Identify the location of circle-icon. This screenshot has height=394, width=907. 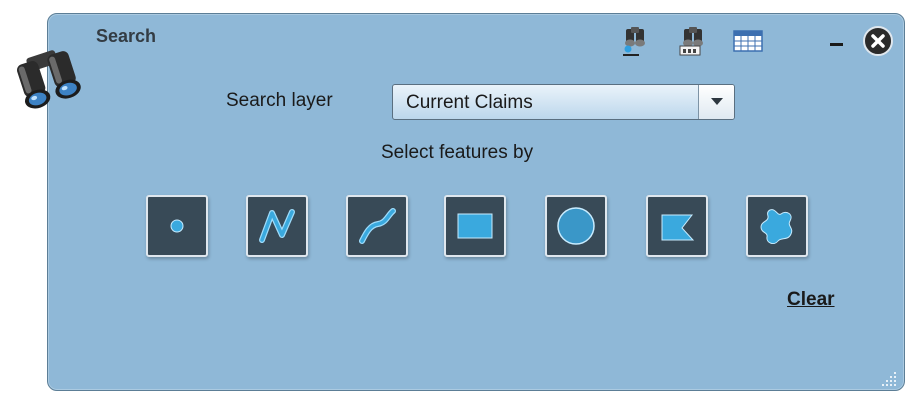
(576, 226).